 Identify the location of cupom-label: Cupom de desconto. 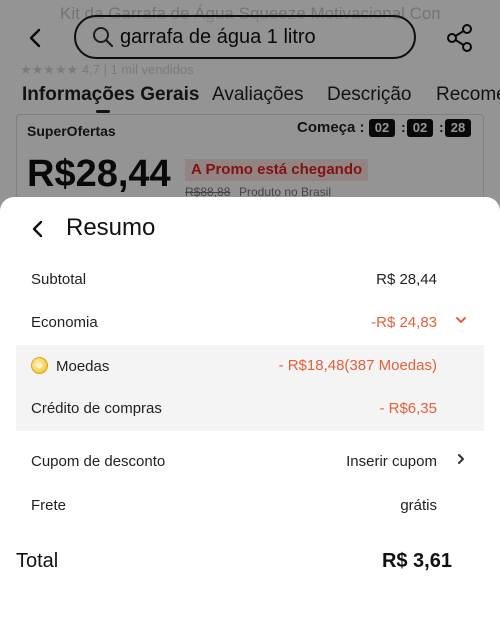
(98, 461).